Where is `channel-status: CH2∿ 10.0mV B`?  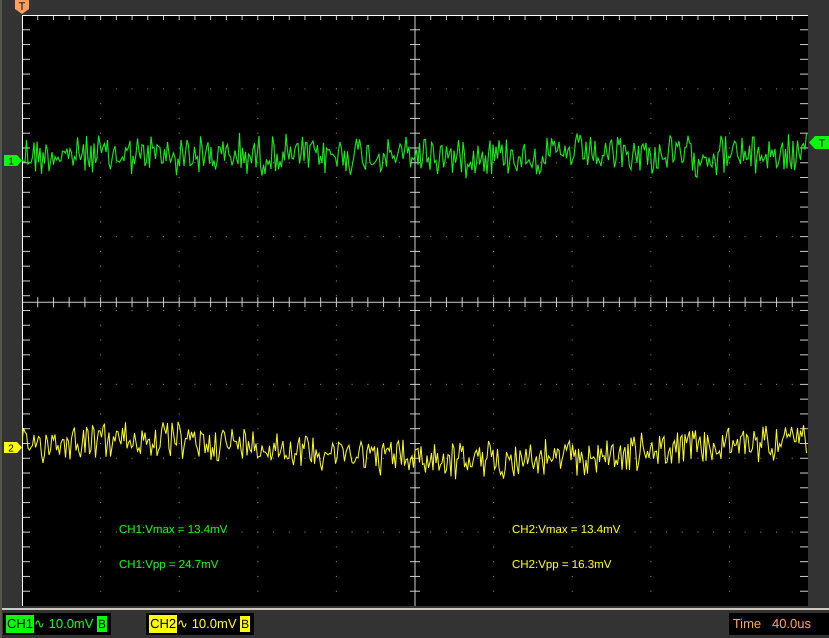
channel-status: CH2∿ 10.0mV B is located at coordinates (200, 624).